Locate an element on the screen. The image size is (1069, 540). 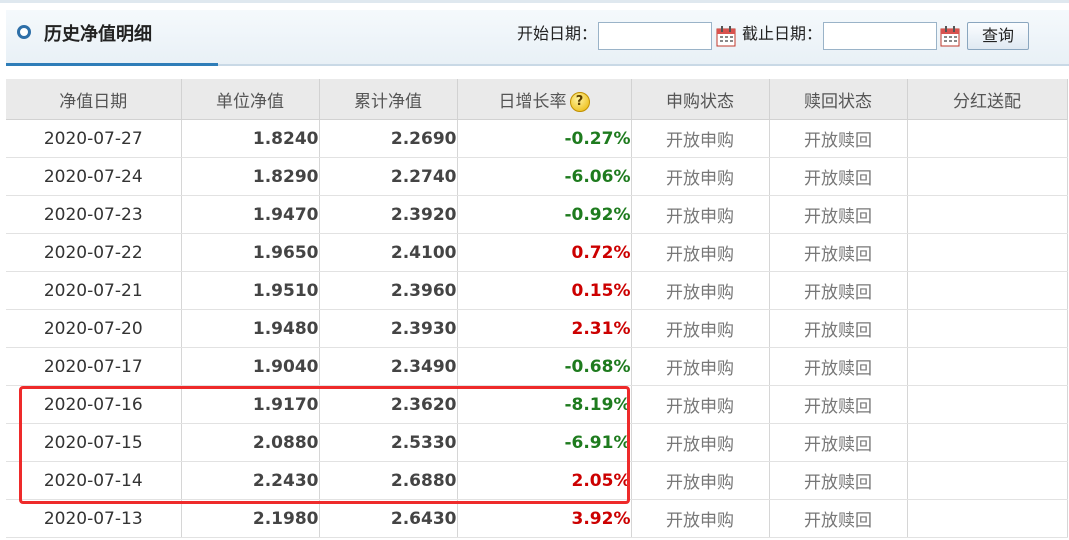
section-title: 历史净值明细 is located at coordinates (98, 34).